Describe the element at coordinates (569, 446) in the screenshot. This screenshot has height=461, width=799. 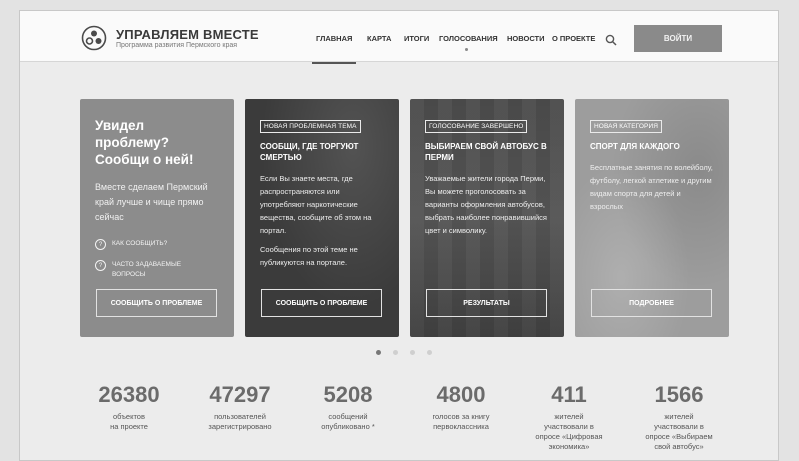
I see `stat-label-line: экономика»` at that location.